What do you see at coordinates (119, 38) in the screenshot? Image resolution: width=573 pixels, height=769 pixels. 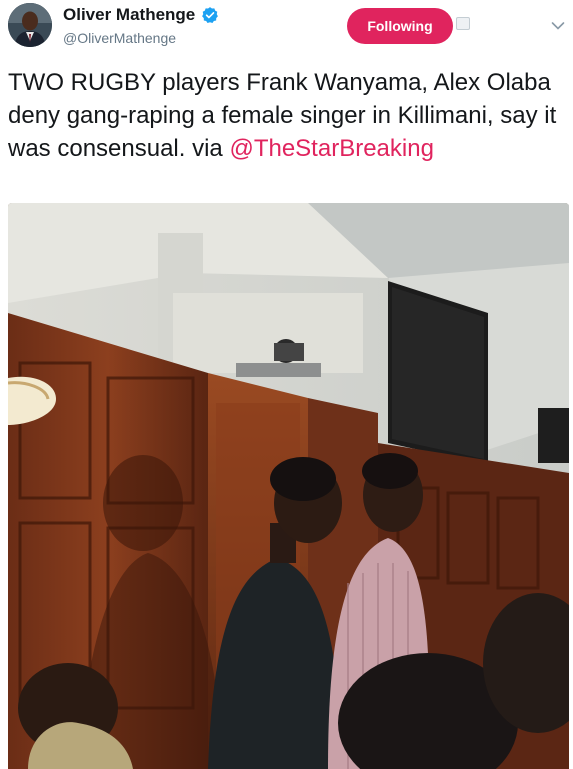 I see `author-handle: @OliverMathenge` at bounding box center [119, 38].